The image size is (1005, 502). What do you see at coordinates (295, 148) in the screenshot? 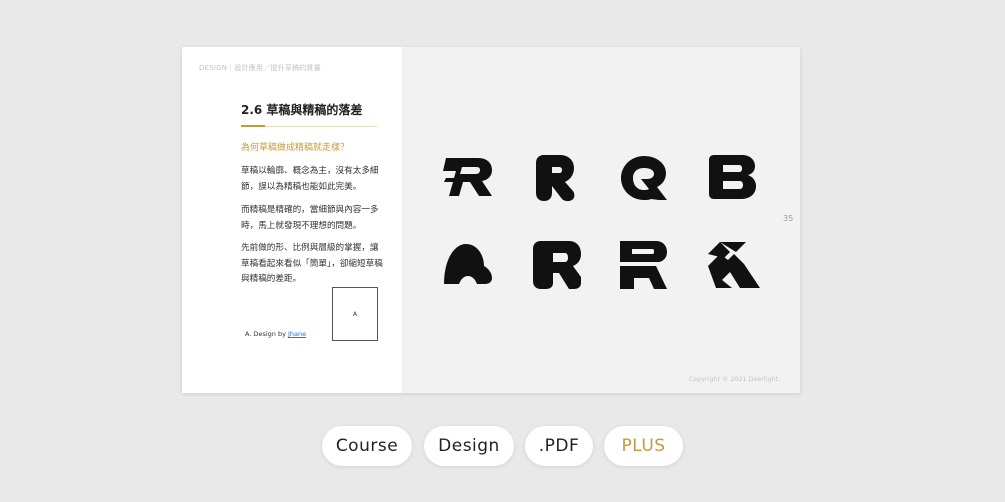
I see `section-question: 為何草稿做成精稿就走樣？` at bounding box center [295, 148].